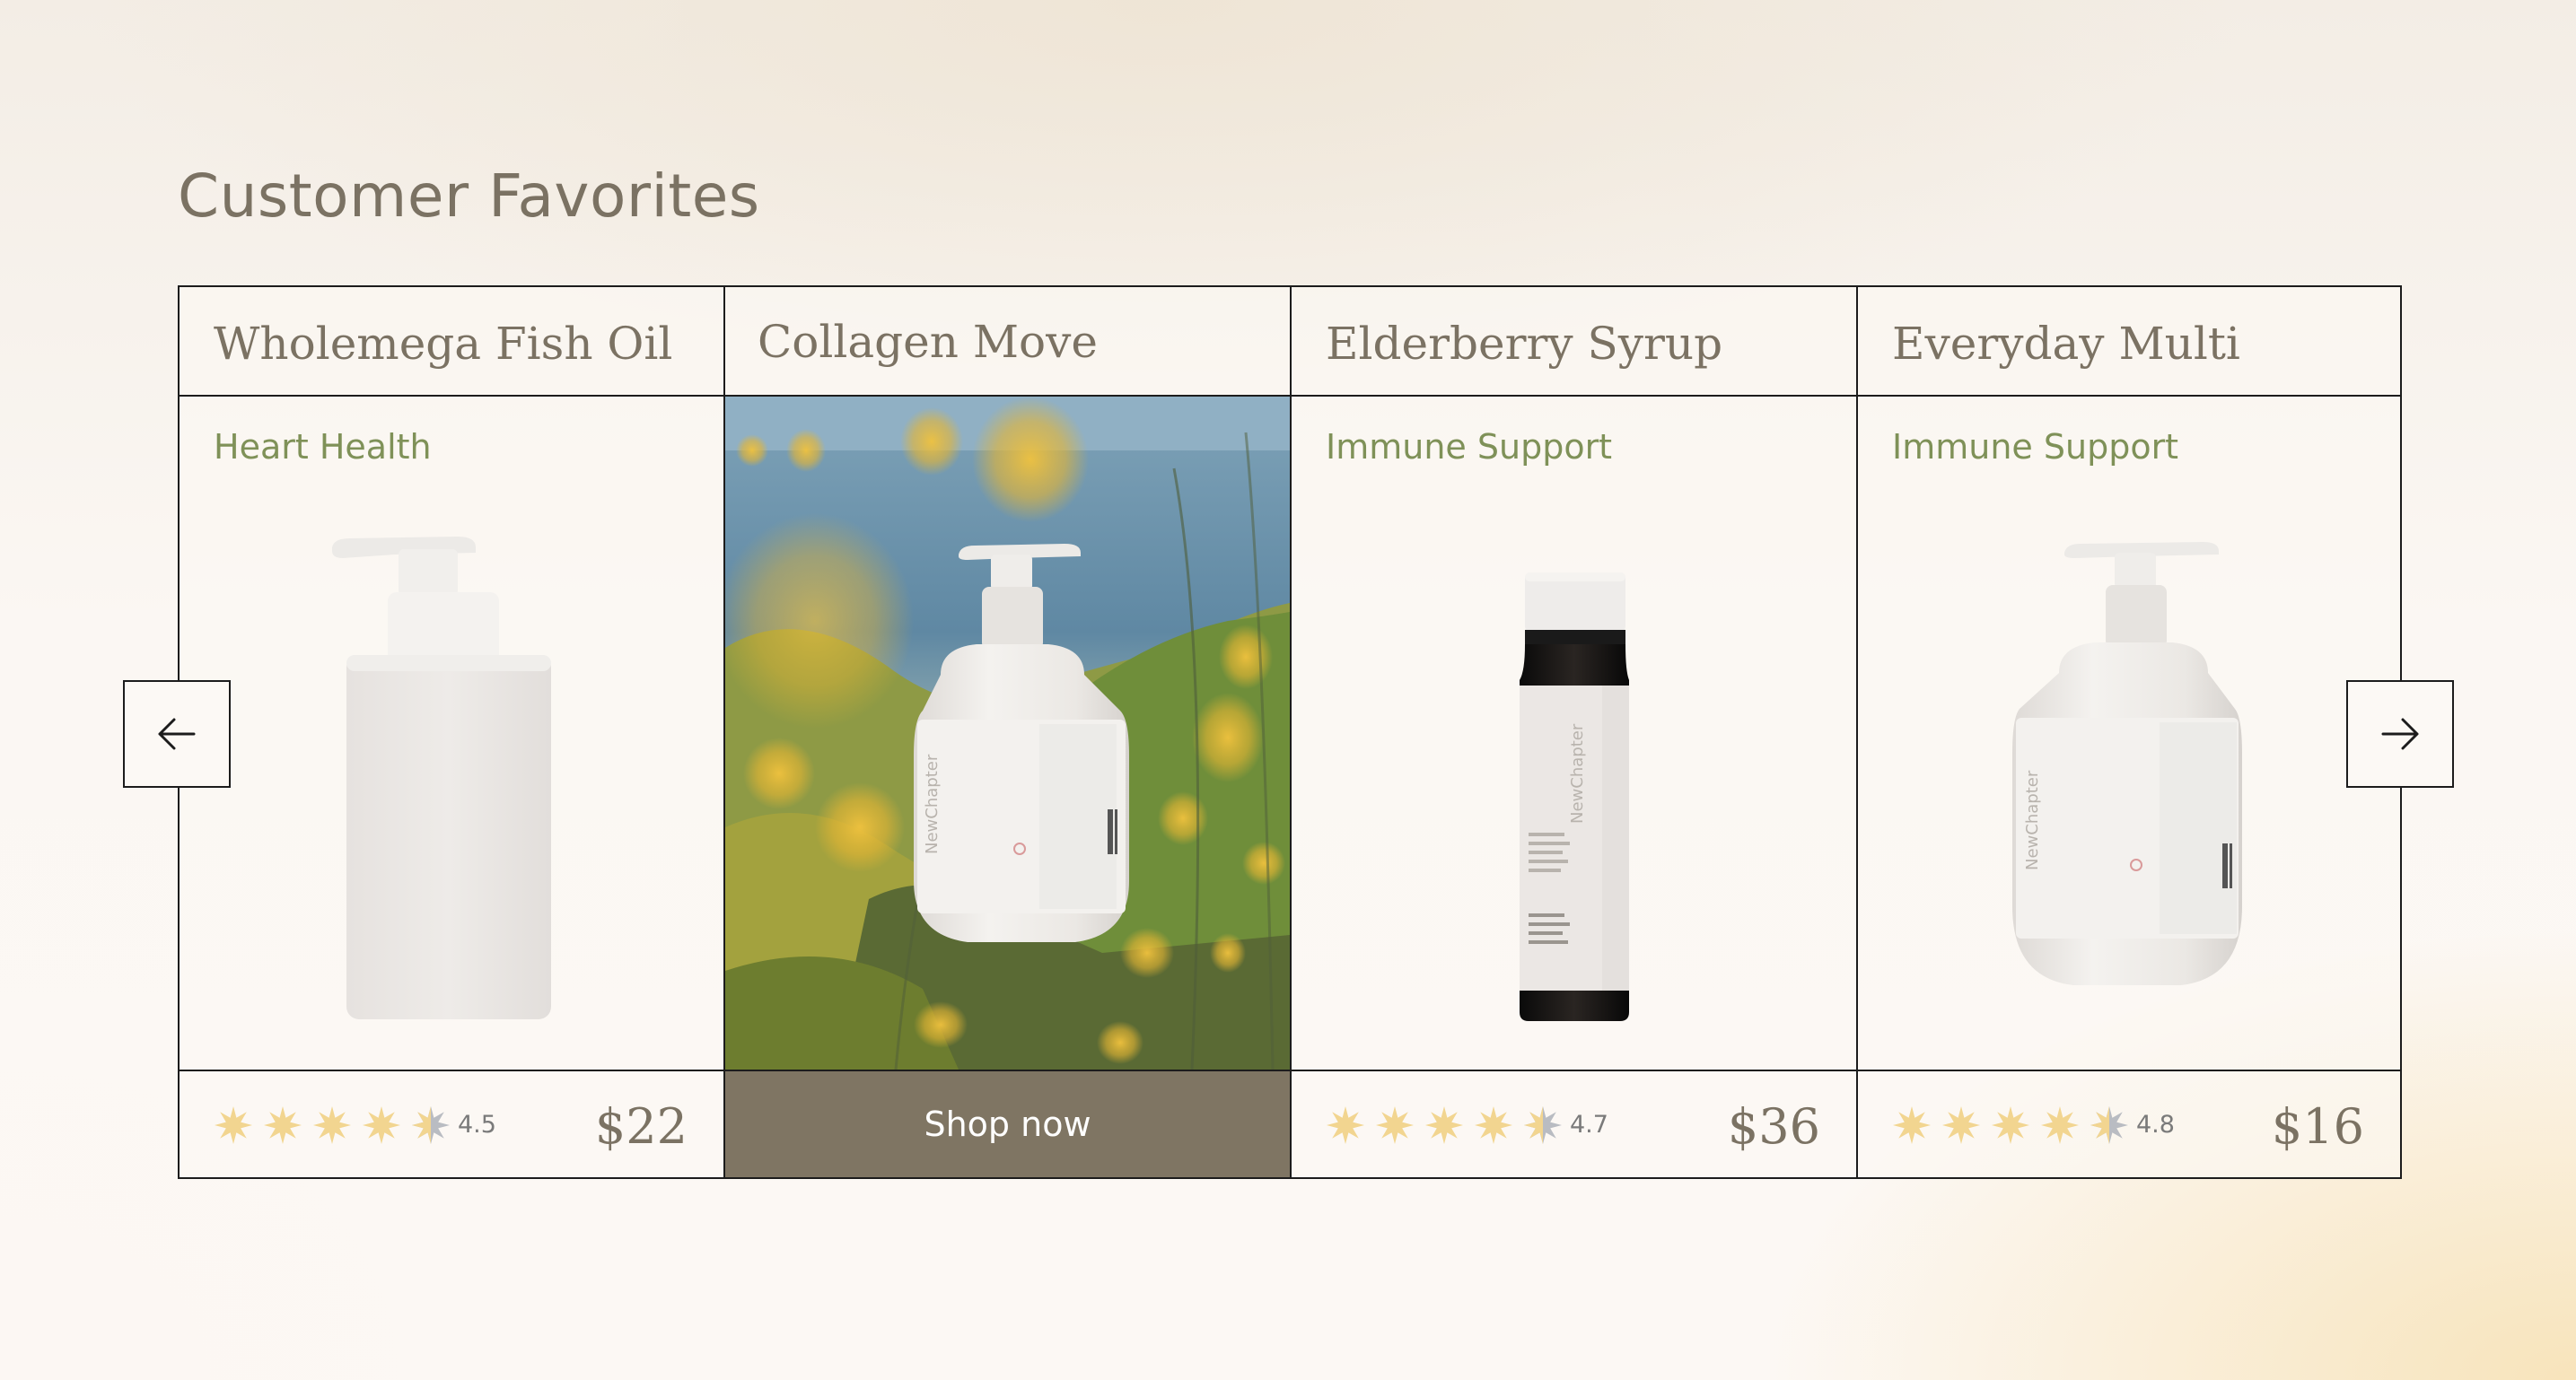  I want to click on arrow-right-icon, so click(2400, 734).